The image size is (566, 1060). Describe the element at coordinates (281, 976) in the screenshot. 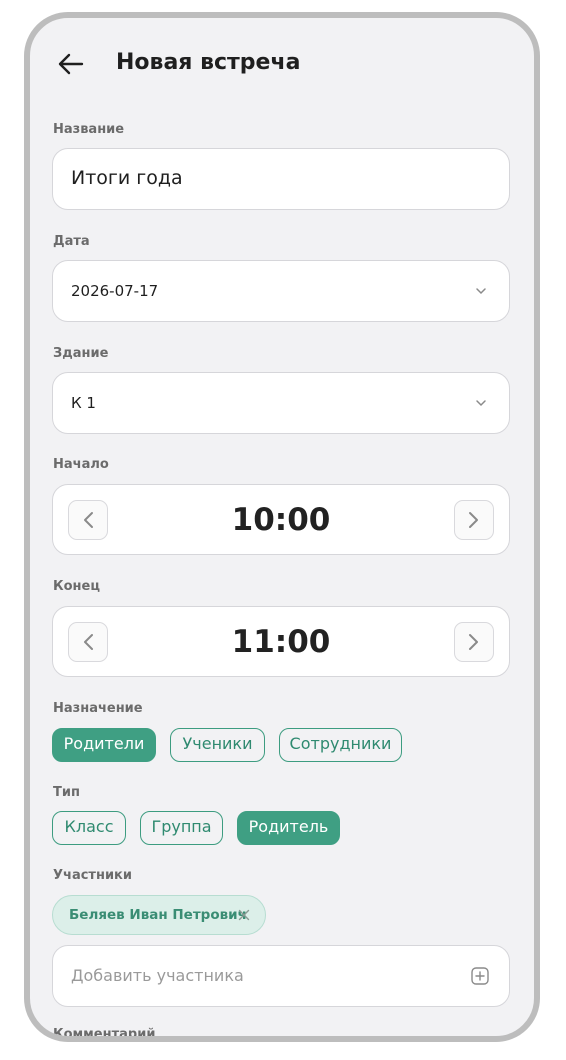

I see `add-participant-input: Добавить участника` at that location.